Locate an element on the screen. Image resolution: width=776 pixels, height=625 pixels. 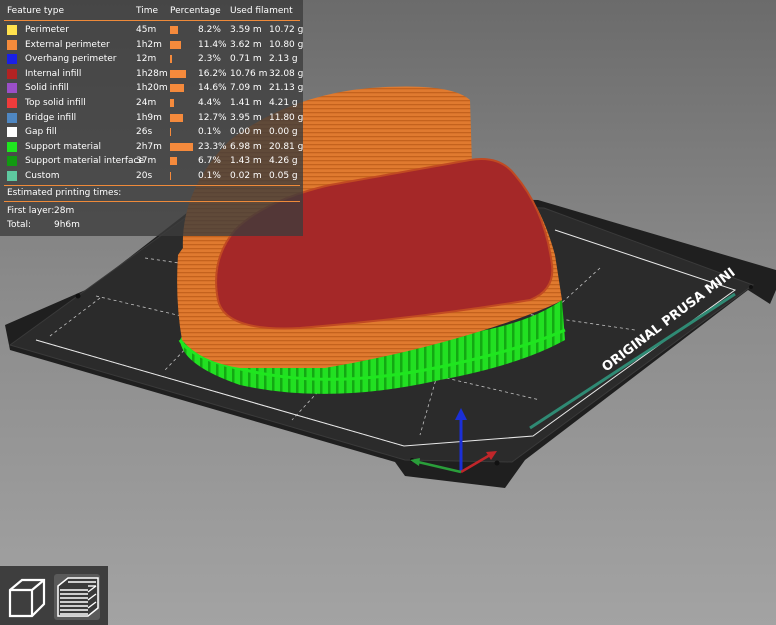
feature-length: 0.02 m is located at coordinates (246, 176).